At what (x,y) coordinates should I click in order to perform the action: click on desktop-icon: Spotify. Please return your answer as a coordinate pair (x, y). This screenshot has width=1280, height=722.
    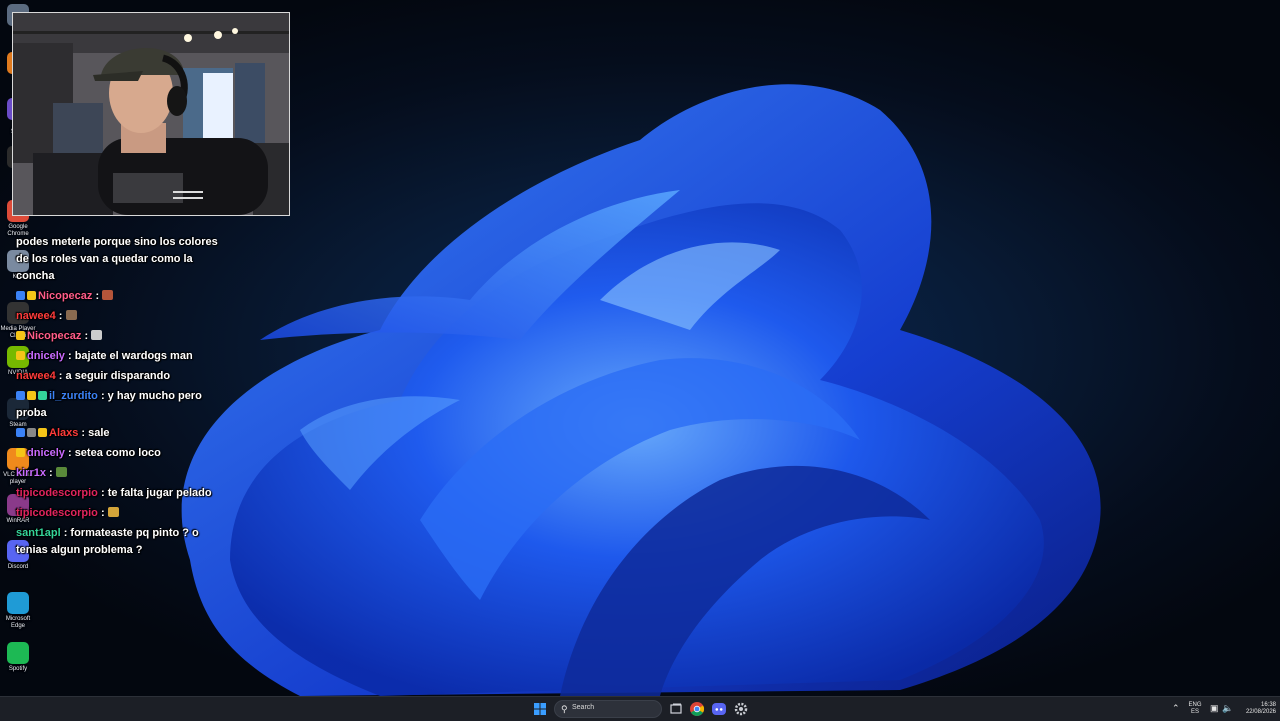
    Looking at the image, I should click on (18, 657).